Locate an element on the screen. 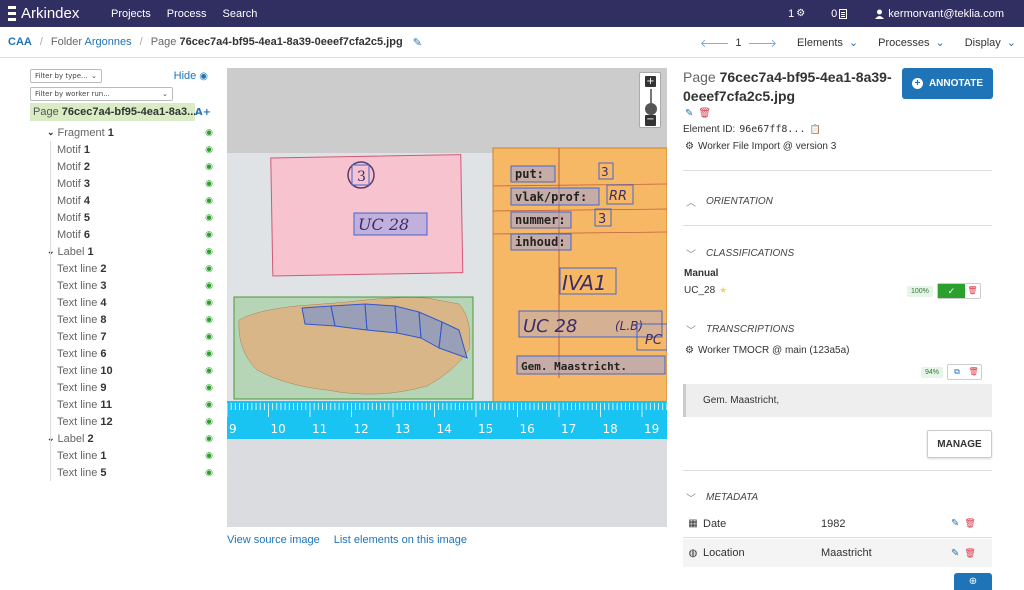 Image resolution: width=1024 pixels, height=590 pixels. copy-icon: ⧉ is located at coordinates (957, 372).